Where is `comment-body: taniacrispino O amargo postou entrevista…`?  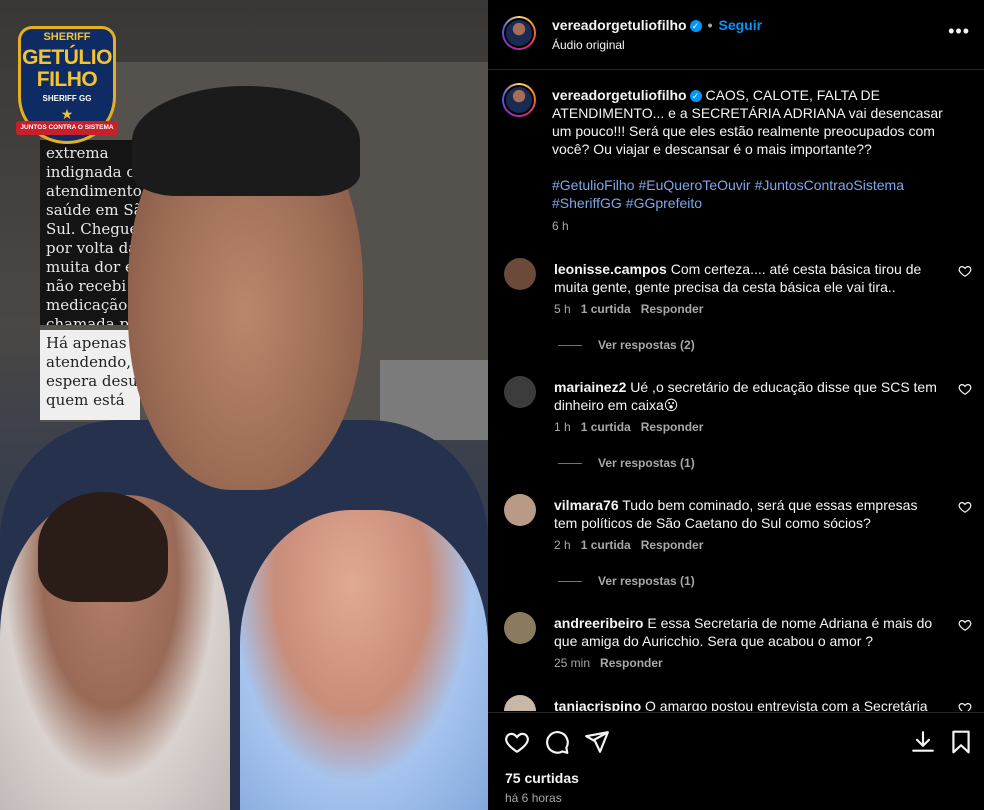
comment-body: taniacrispino O amargo postou entrevista… is located at coordinates (749, 704).